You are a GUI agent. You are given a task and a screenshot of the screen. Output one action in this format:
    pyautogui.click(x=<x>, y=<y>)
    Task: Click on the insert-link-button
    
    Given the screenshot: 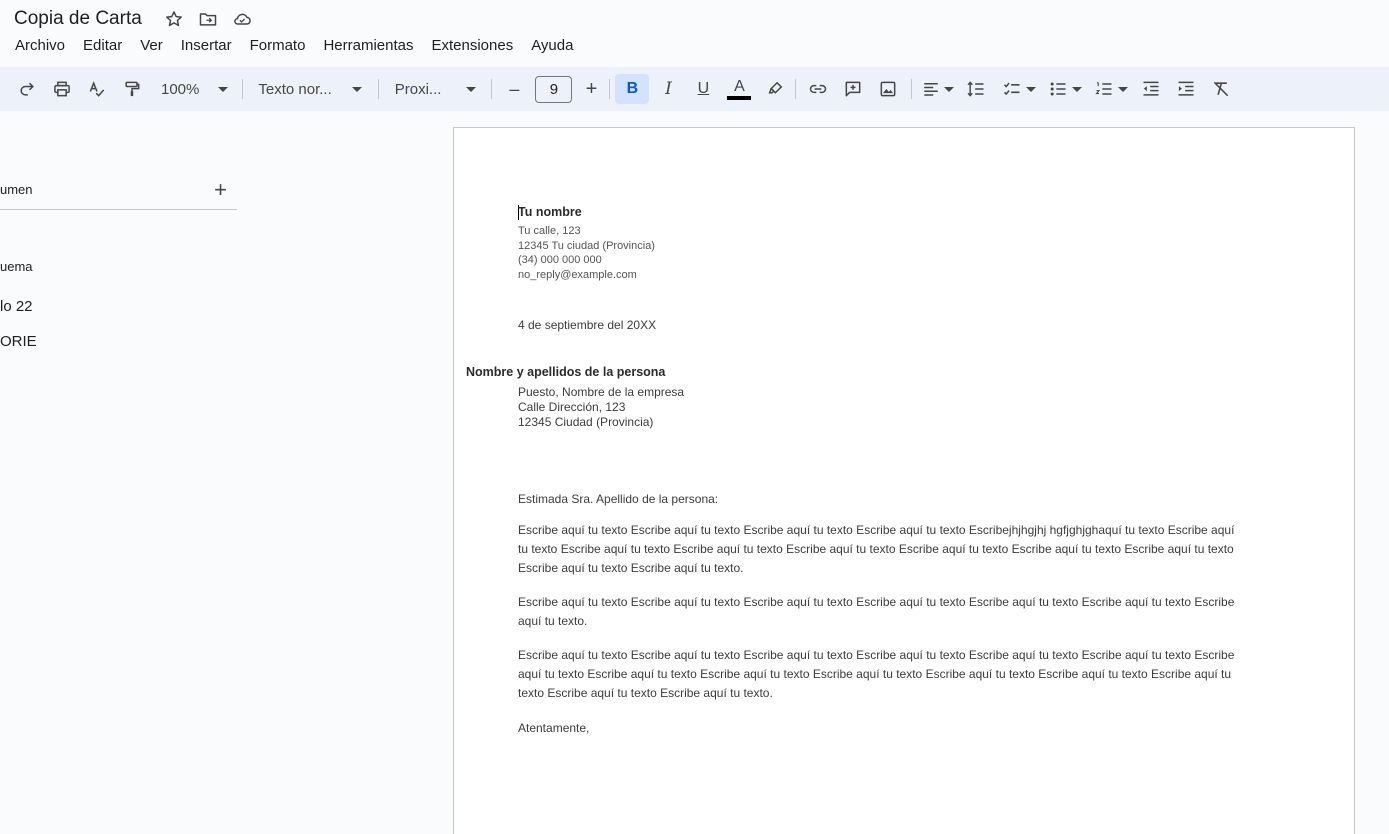 What is the action you would take?
    pyautogui.click(x=818, y=89)
    